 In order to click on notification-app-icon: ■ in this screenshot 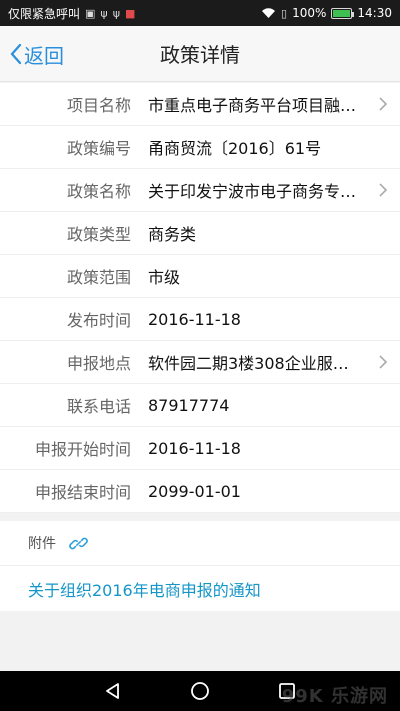, I will do `click(130, 13)`.